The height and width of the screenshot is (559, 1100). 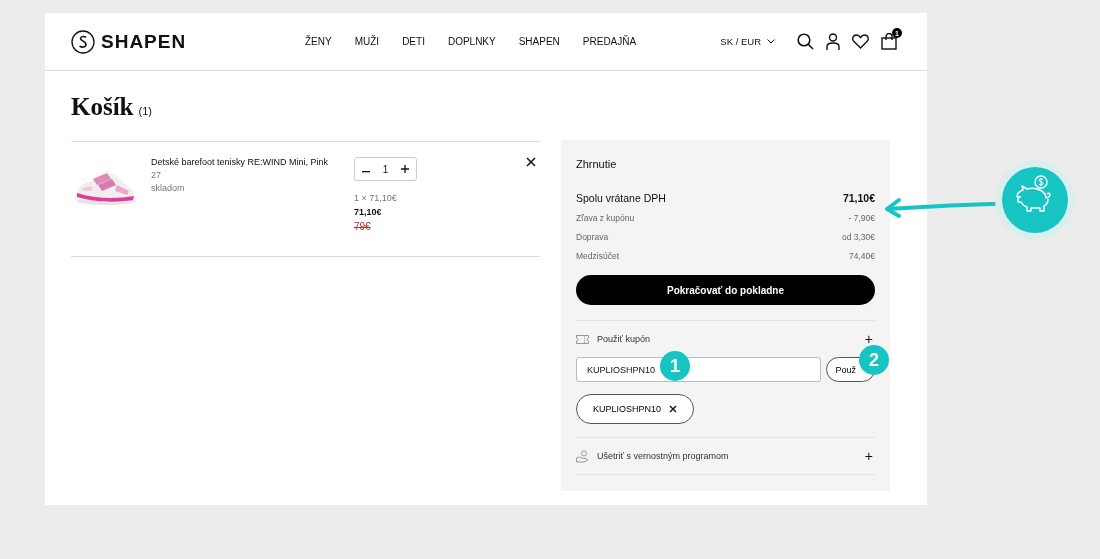 I want to click on nav-link: ŽENY, so click(x=318, y=41).